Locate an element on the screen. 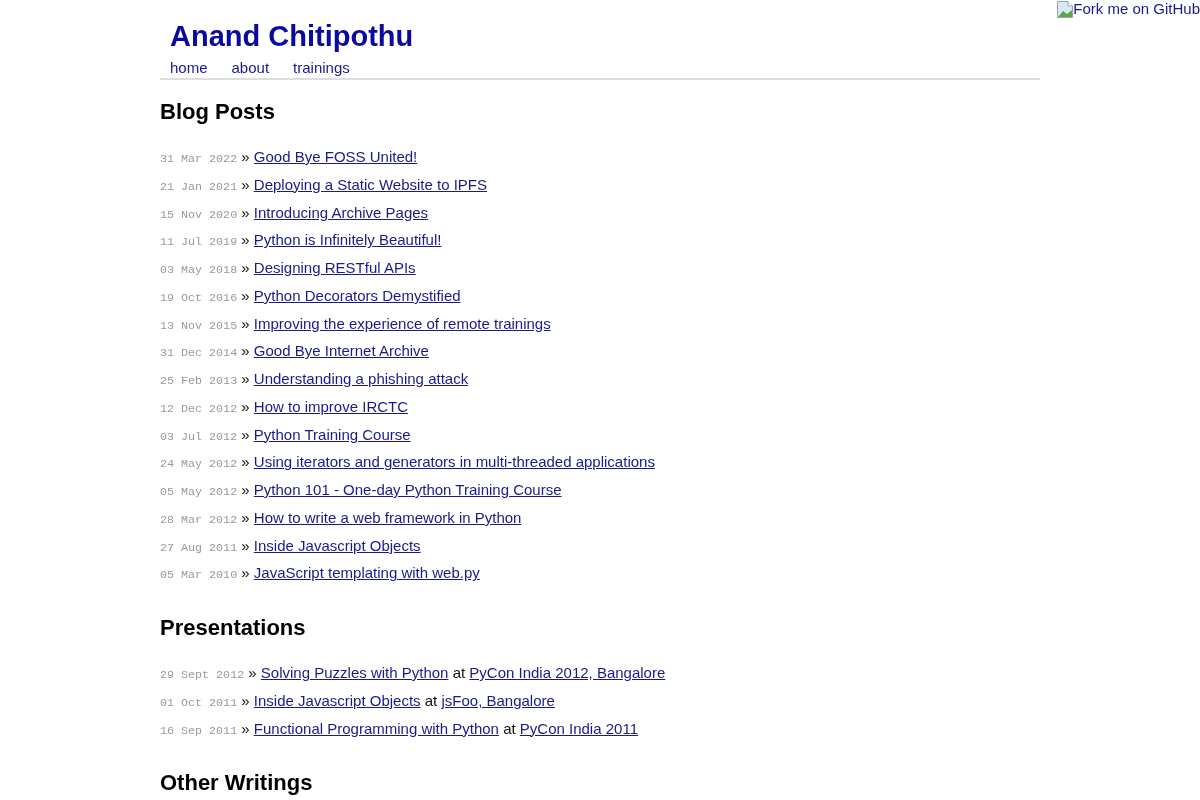  post-date: 13 Nov 2015 is located at coordinates (199, 325).